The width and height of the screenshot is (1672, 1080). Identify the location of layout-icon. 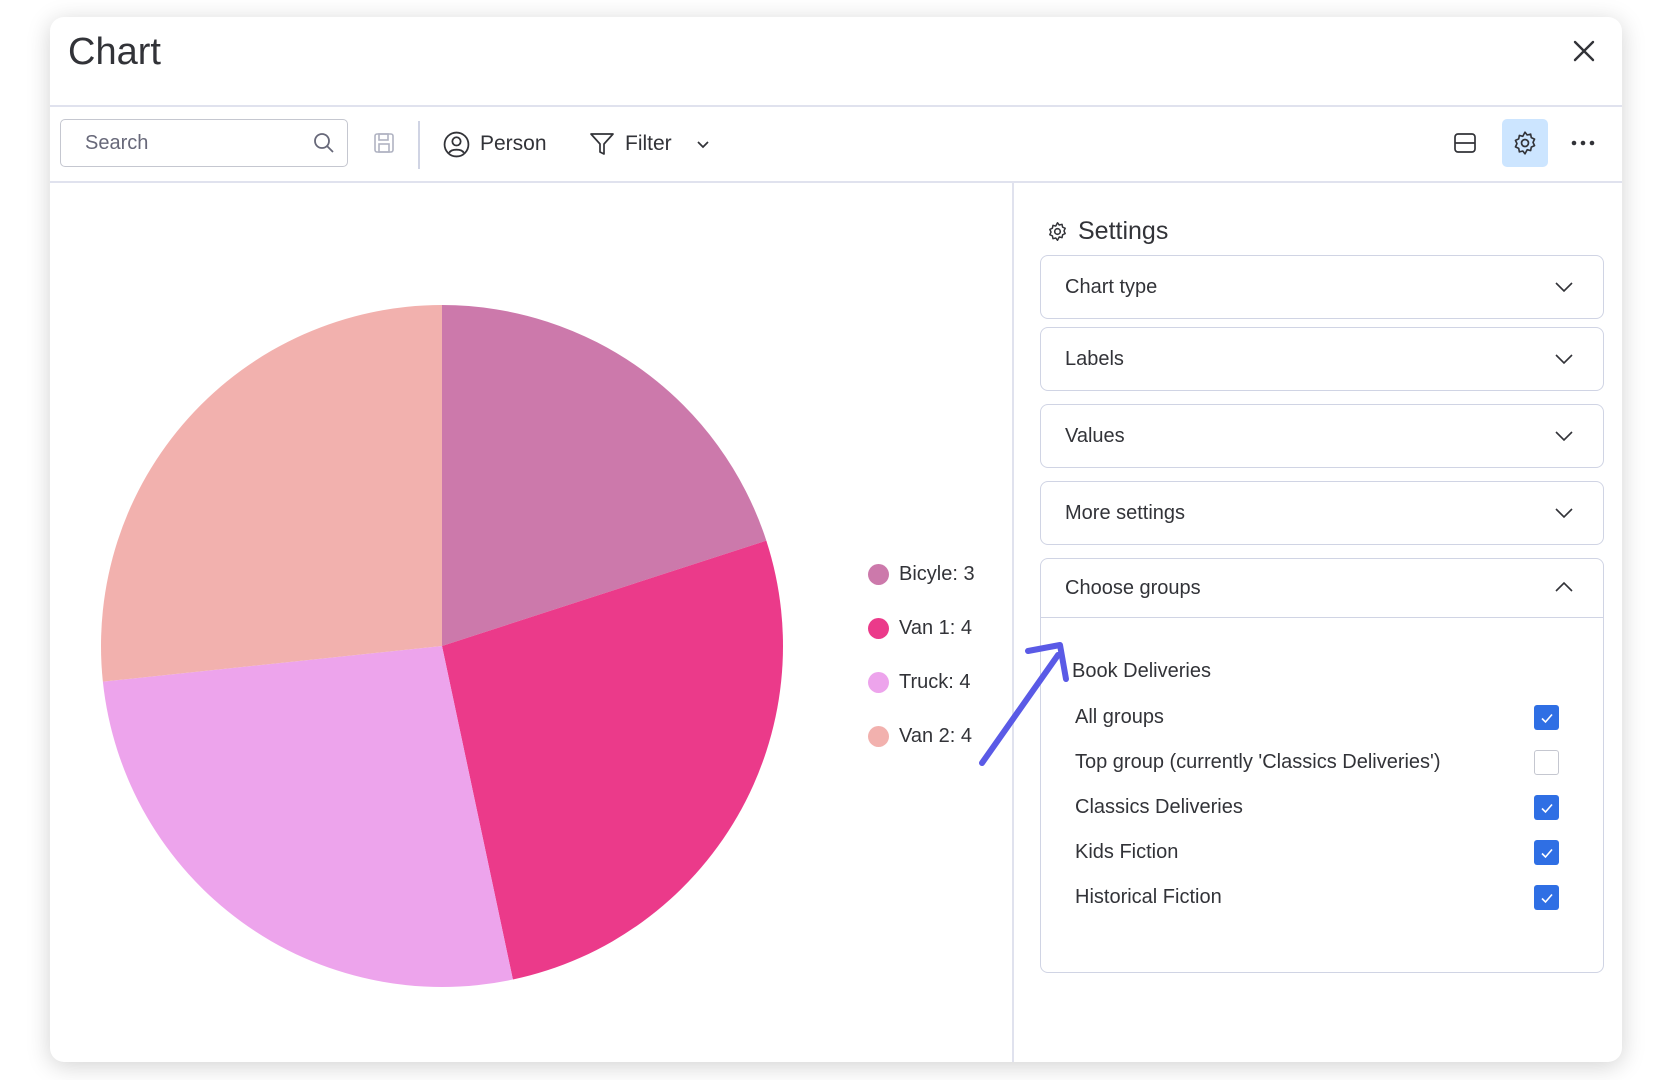
(1465, 143).